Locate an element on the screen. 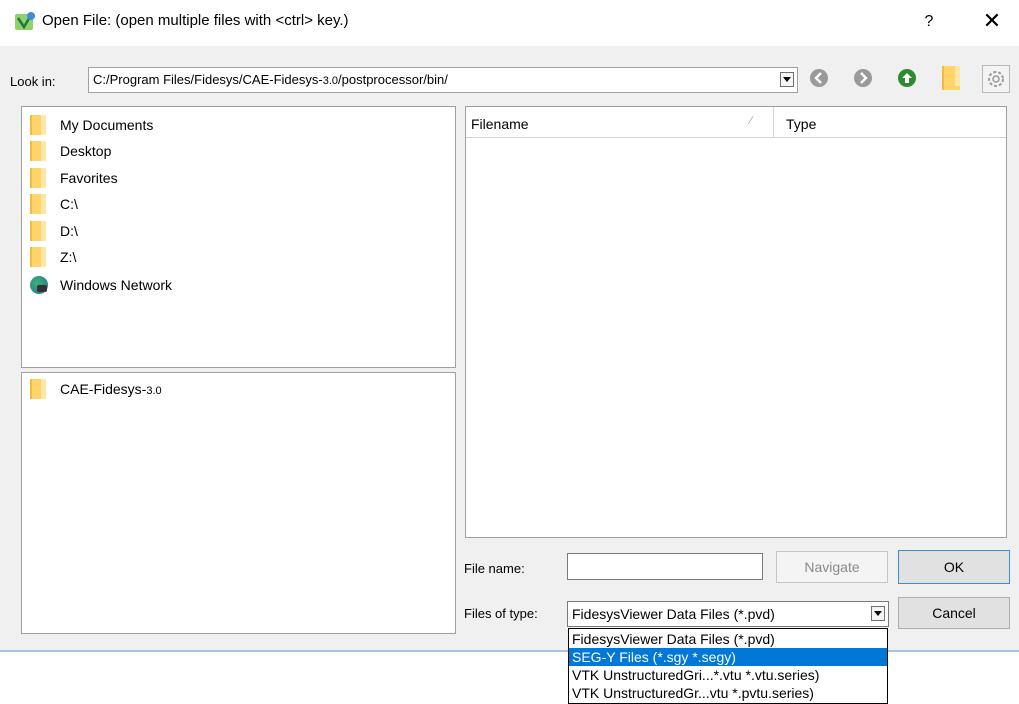  sidebar-item-windows-network: Windows Network is located at coordinates (101, 285).